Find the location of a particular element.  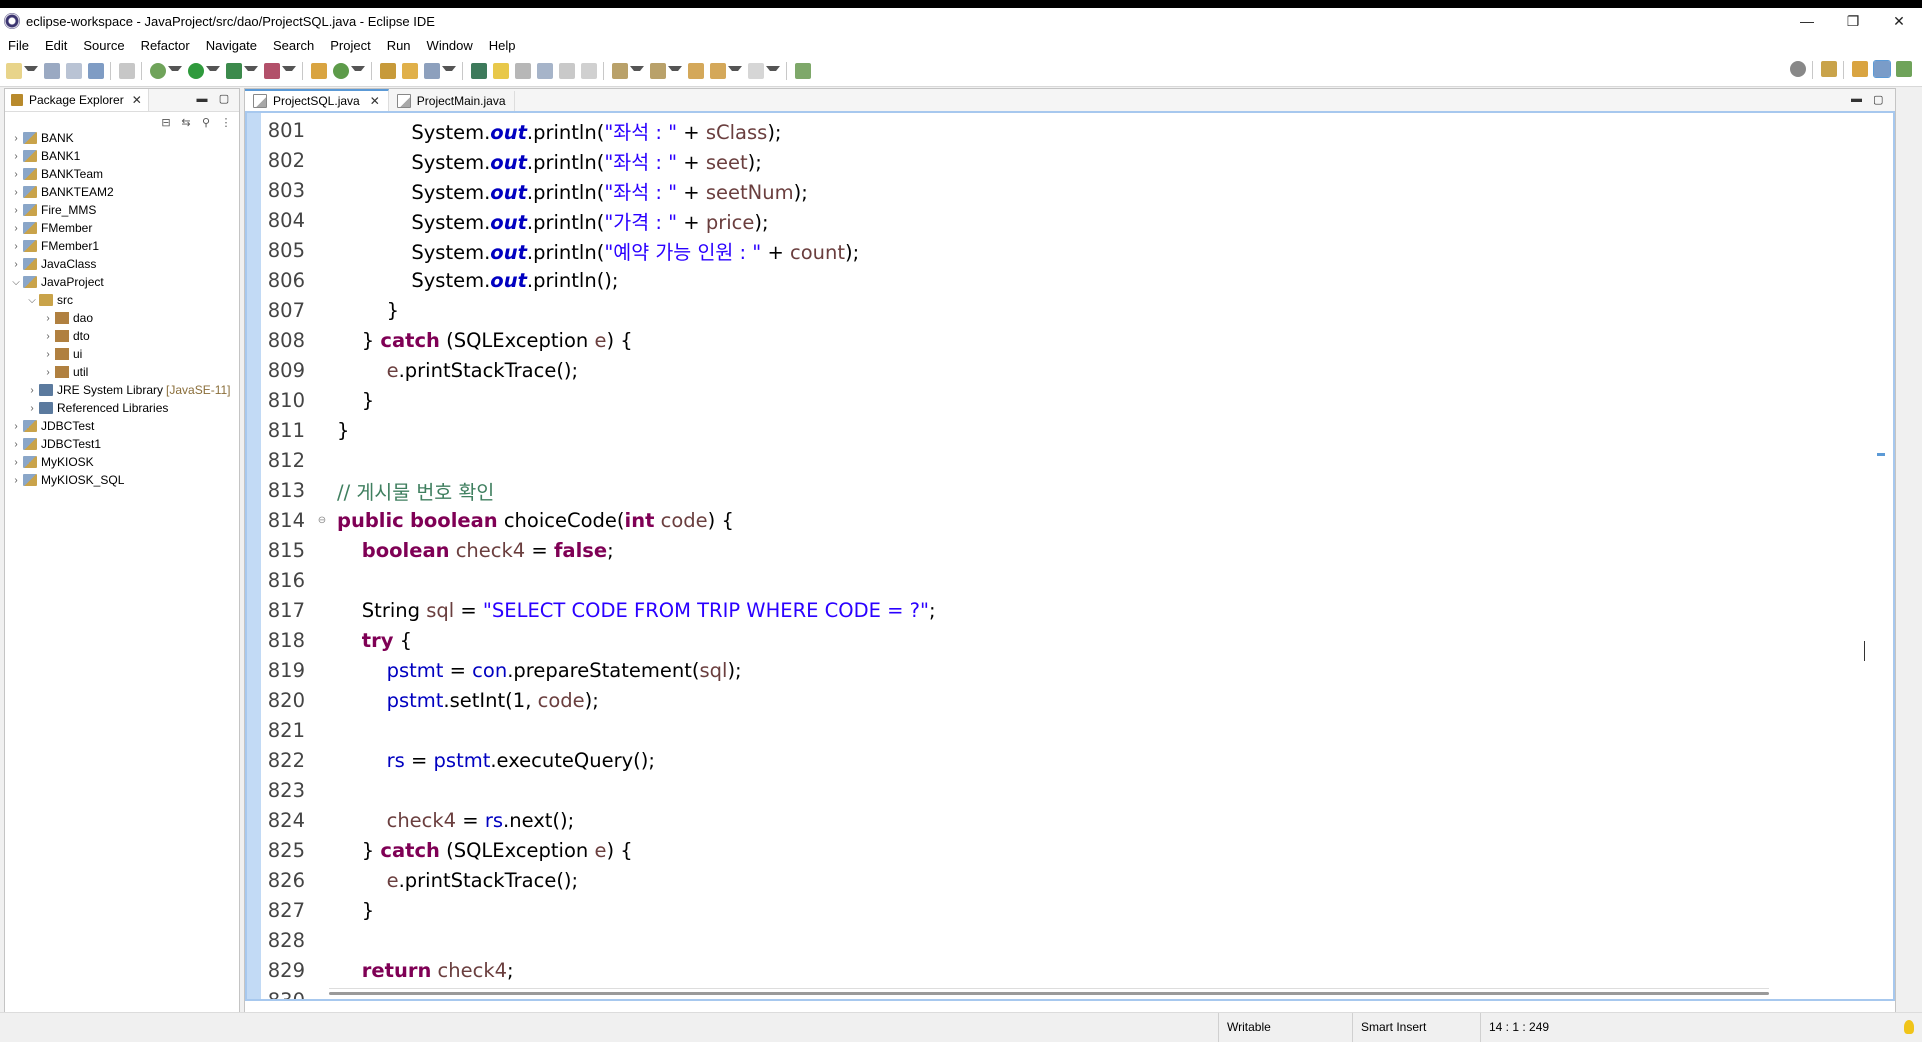

external-tools-icon is located at coordinates (272, 71).